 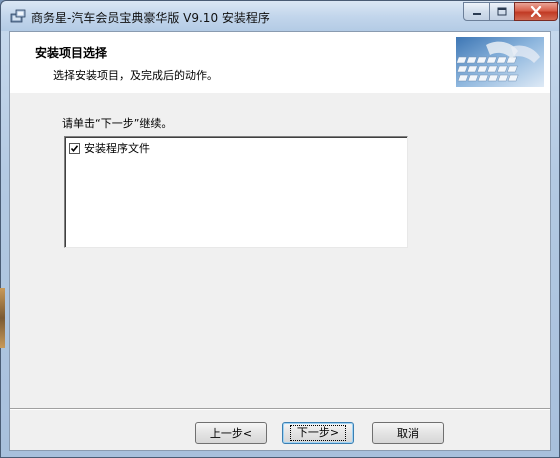 I want to click on checkmark-icon, so click(x=74, y=148).